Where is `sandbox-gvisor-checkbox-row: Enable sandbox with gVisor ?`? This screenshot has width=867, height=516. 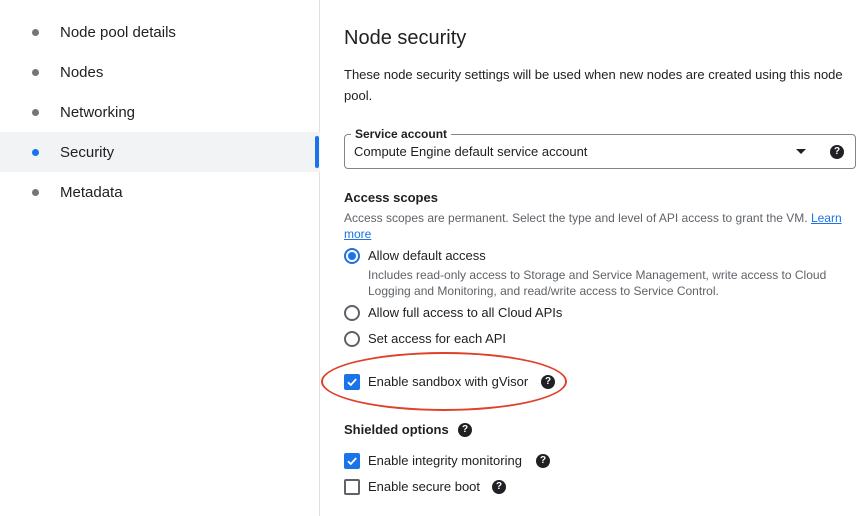
sandbox-gvisor-checkbox-row: Enable sandbox with gVisor ? is located at coordinates (454, 383).